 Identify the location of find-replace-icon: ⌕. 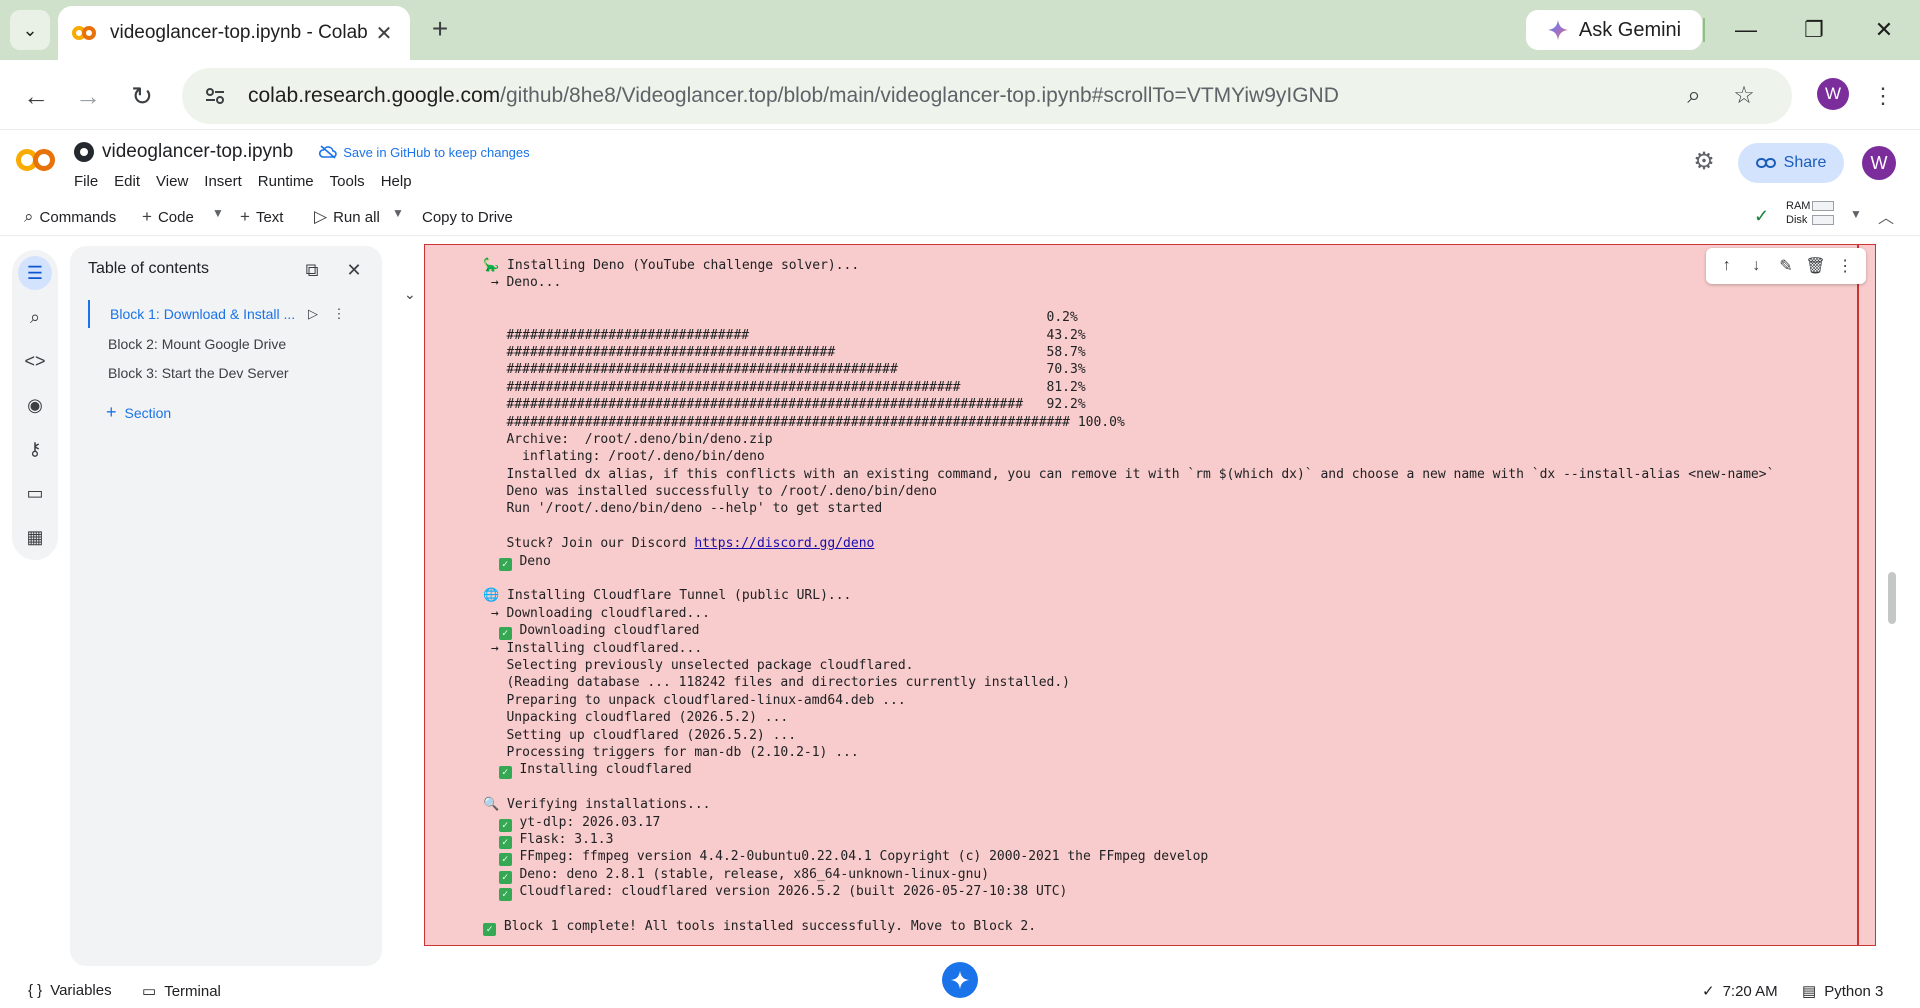
(35, 317).